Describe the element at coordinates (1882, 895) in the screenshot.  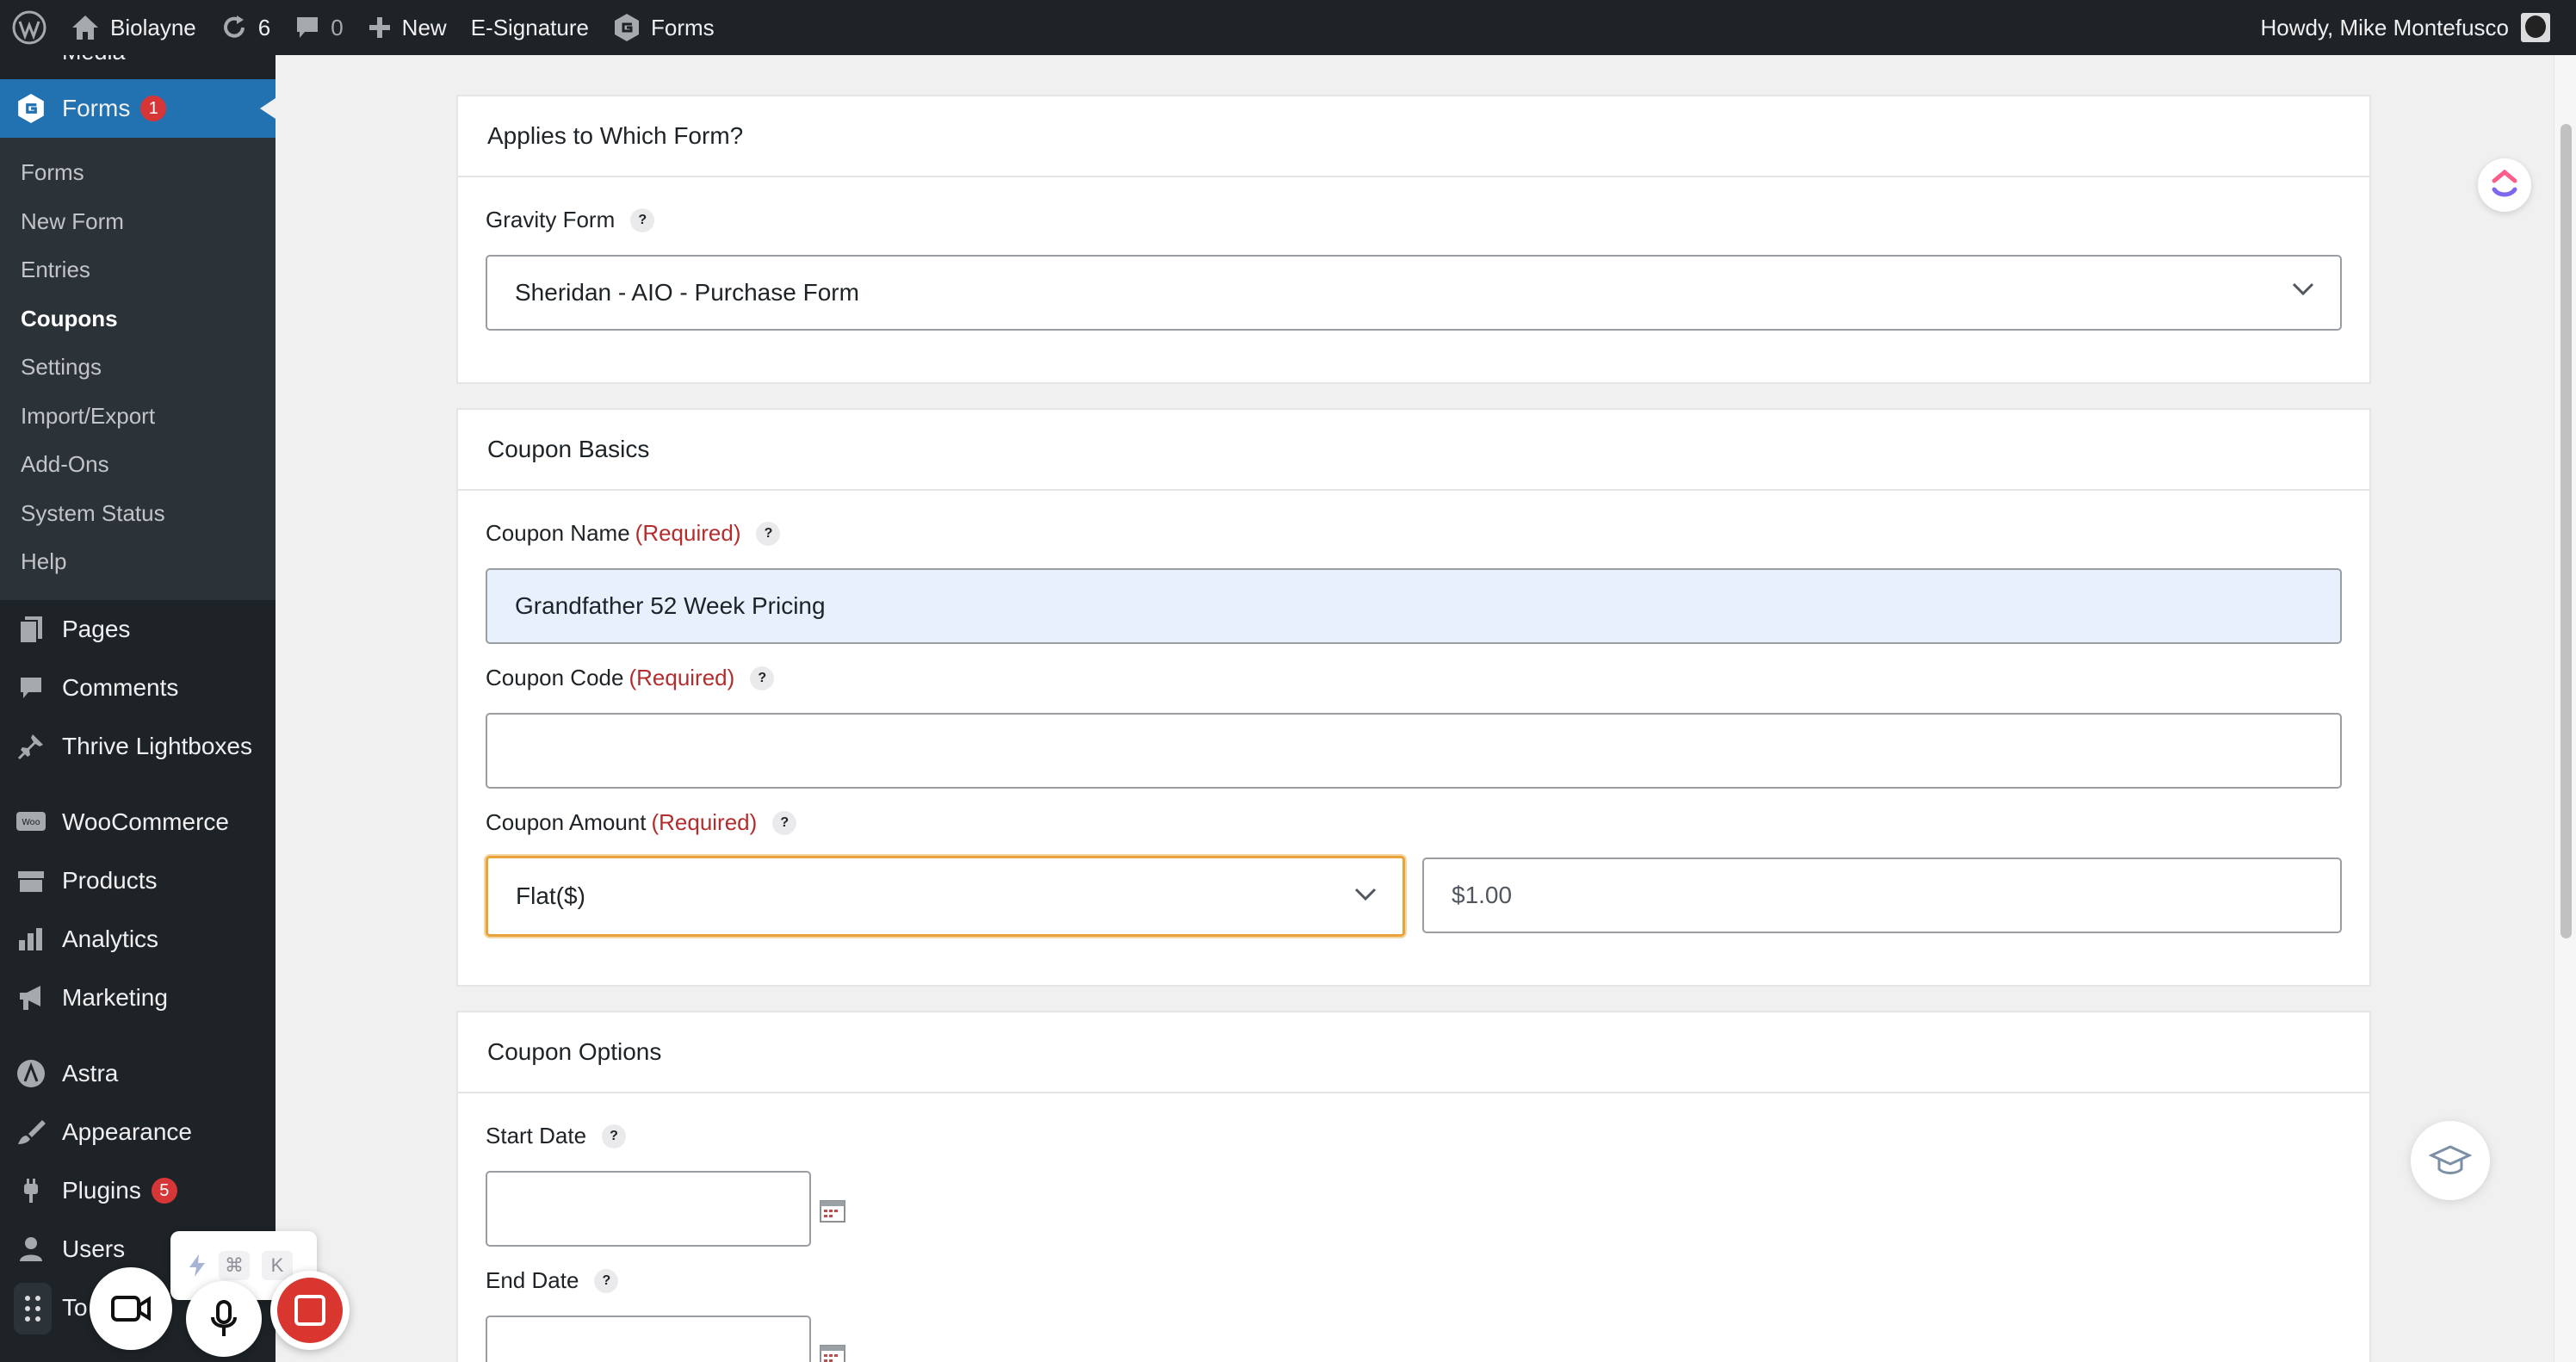
I see `coupon-amount-input: $1.00` at that location.